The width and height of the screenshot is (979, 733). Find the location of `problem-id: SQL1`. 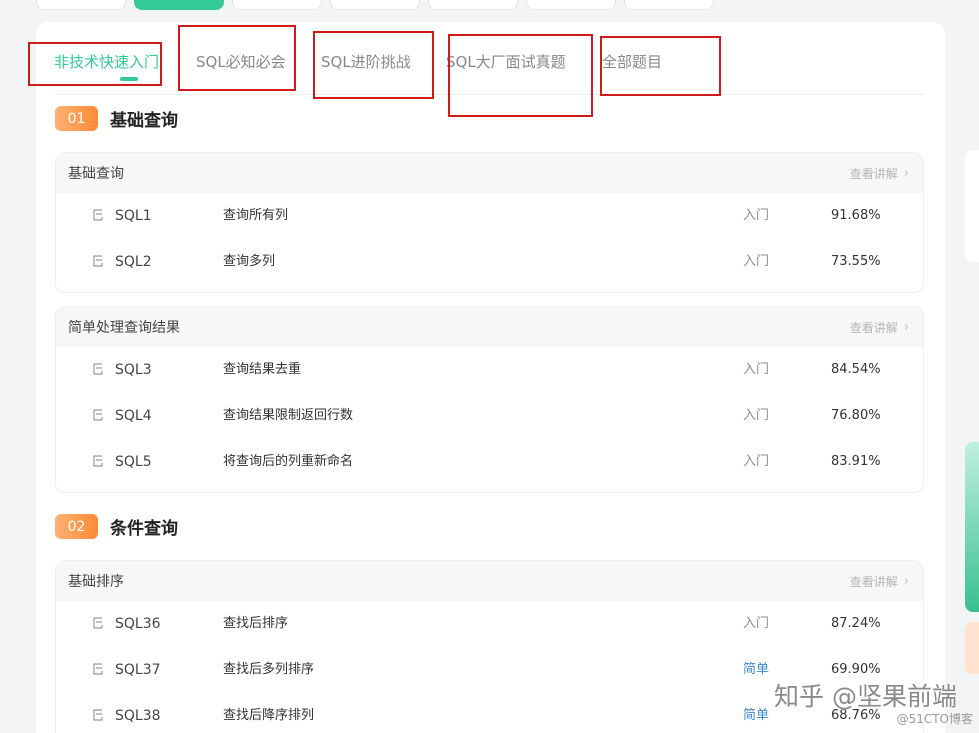

problem-id: SQL1 is located at coordinates (133, 216).